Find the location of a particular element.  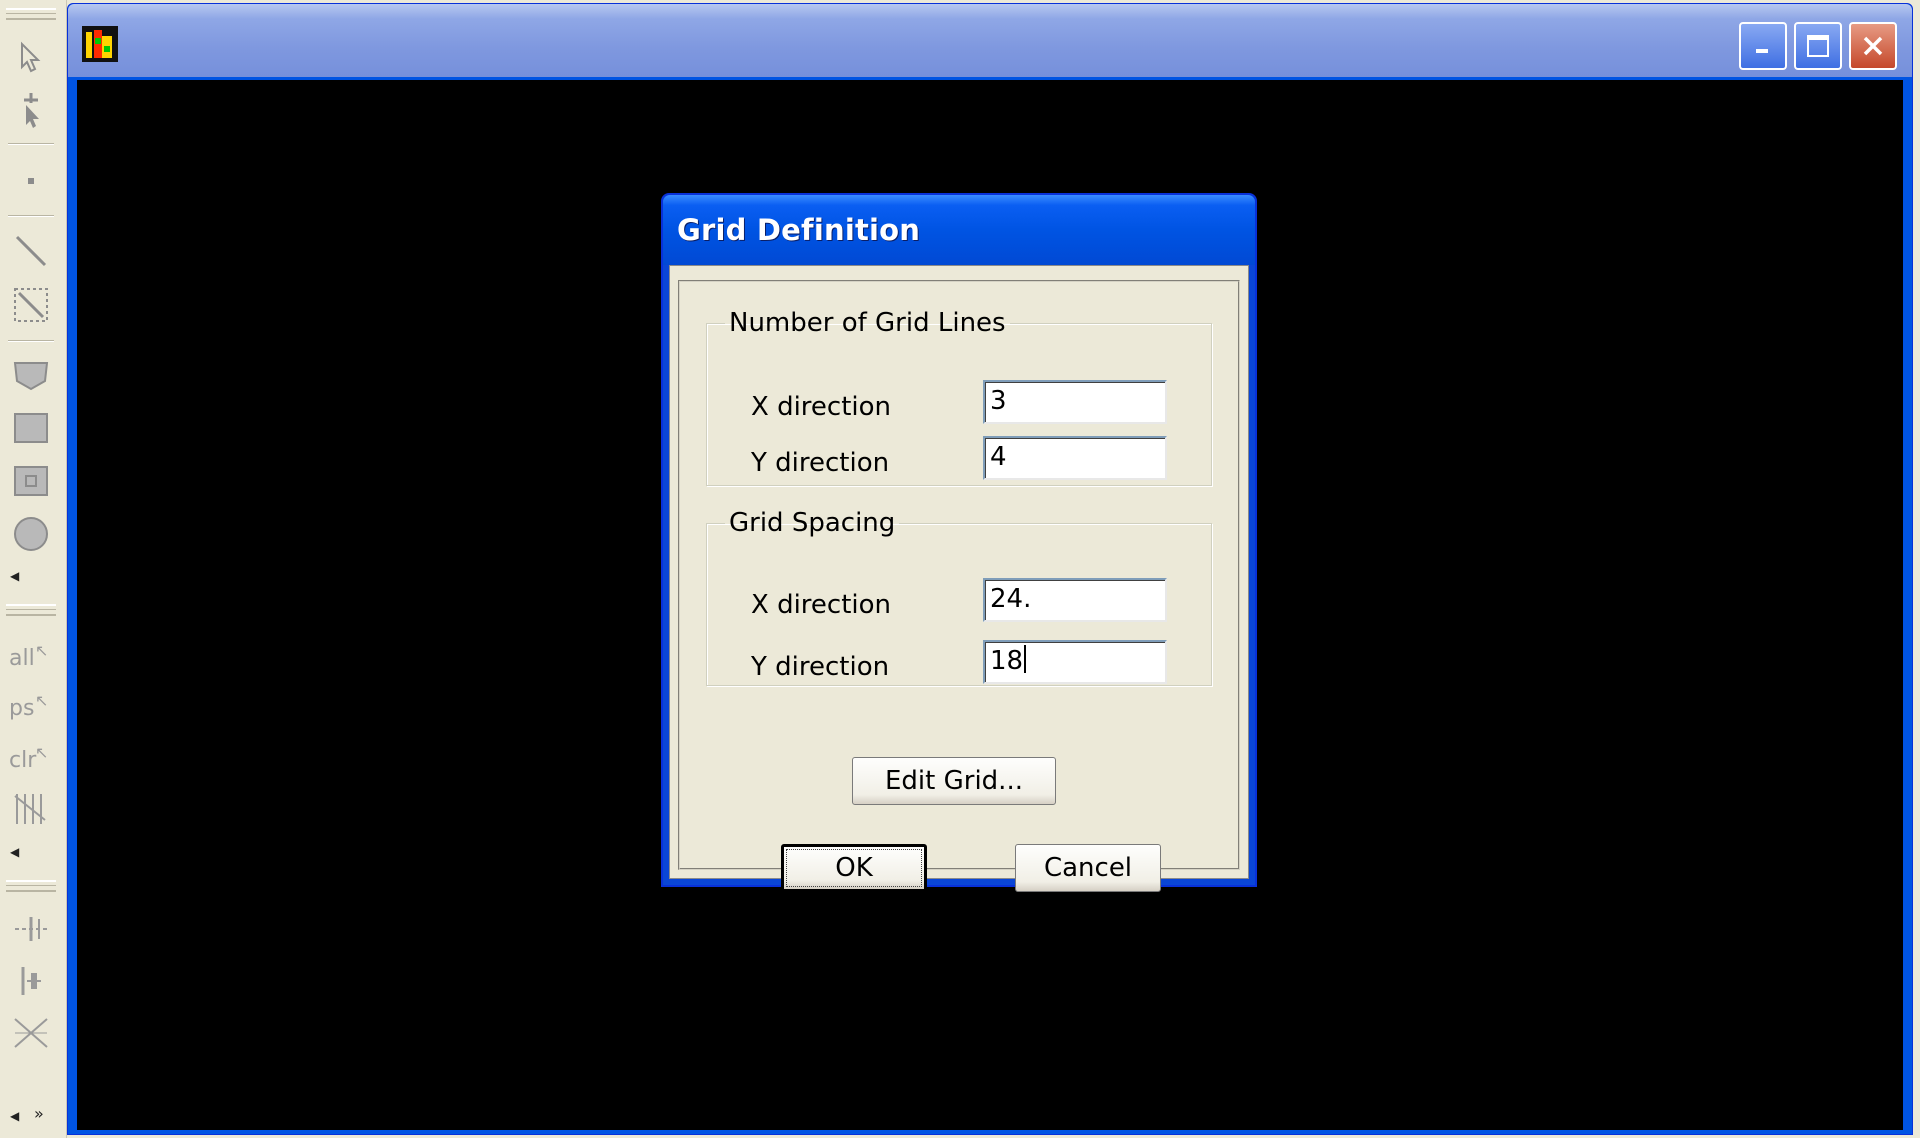

maximize-button is located at coordinates (1818, 46).